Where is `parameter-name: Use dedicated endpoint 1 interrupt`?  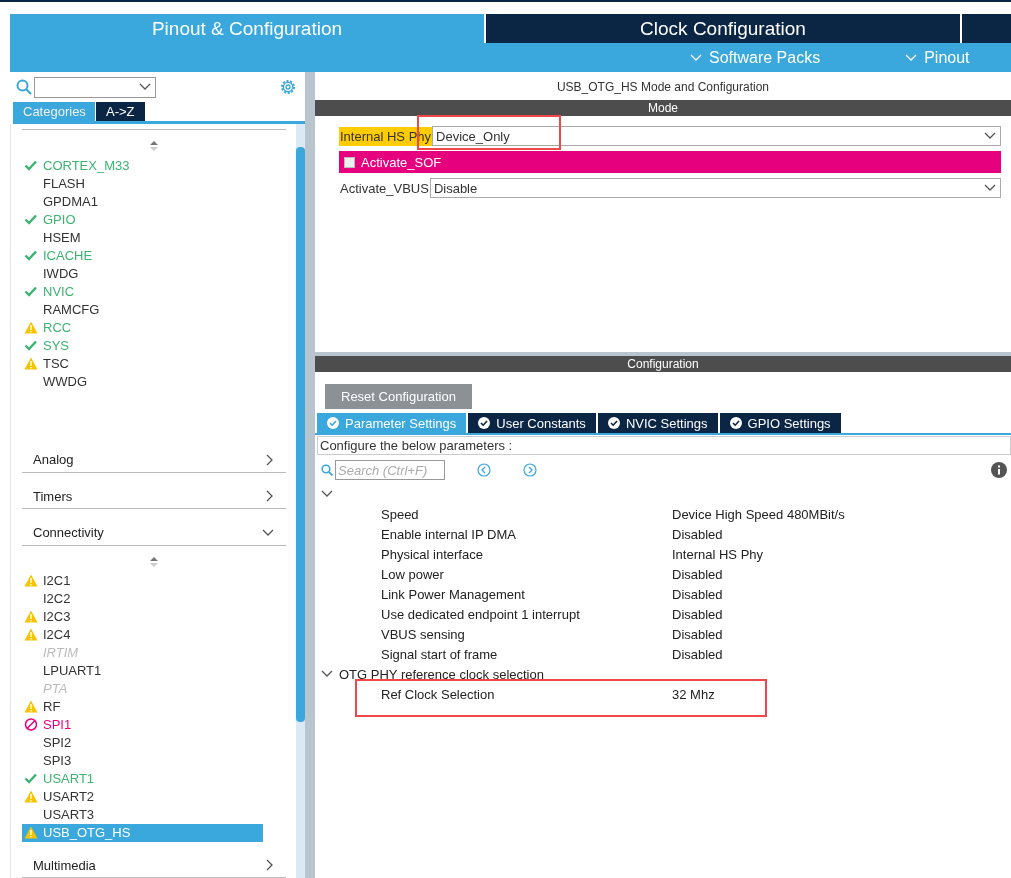
parameter-name: Use dedicated endpoint 1 interrupt is located at coordinates (481, 614).